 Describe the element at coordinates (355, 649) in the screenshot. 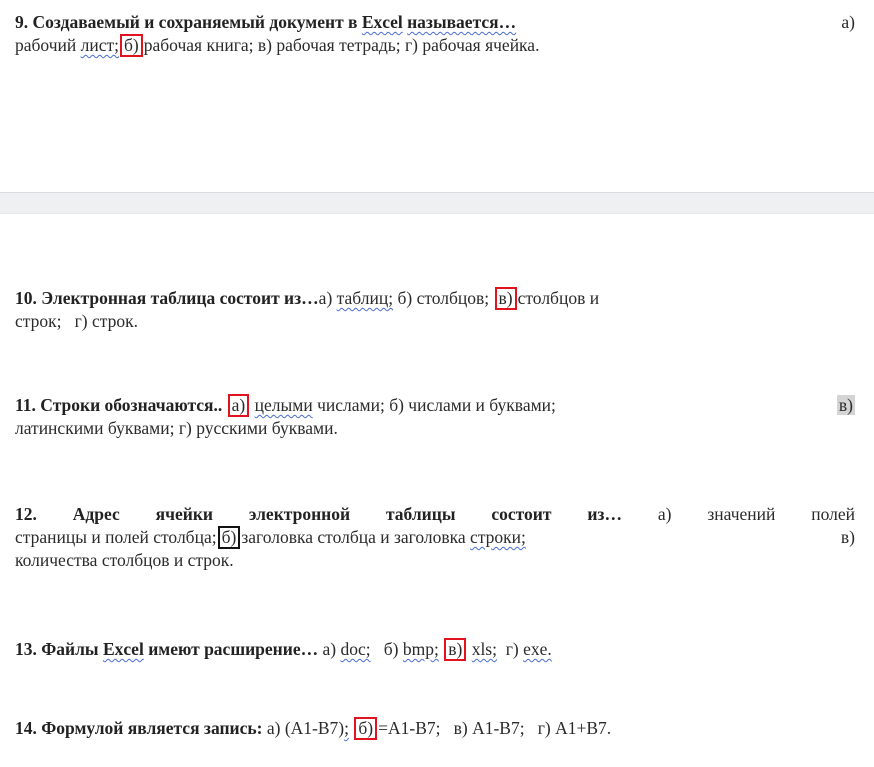

I see `question-13-option-a-word: doc;` at that location.